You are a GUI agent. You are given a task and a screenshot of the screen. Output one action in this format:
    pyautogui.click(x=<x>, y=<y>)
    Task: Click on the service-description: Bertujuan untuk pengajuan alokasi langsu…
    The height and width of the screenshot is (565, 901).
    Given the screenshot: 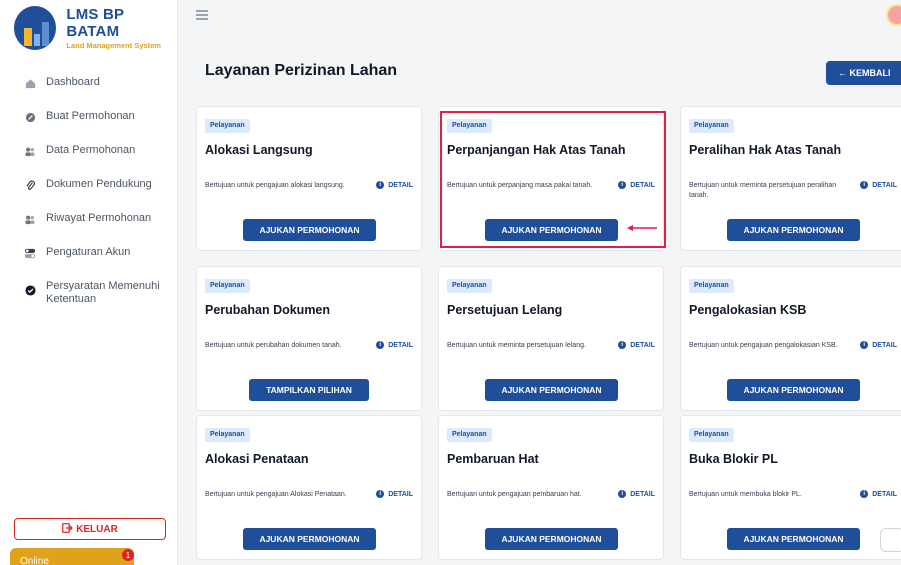 What is the action you would take?
    pyautogui.click(x=275, y=185)
    